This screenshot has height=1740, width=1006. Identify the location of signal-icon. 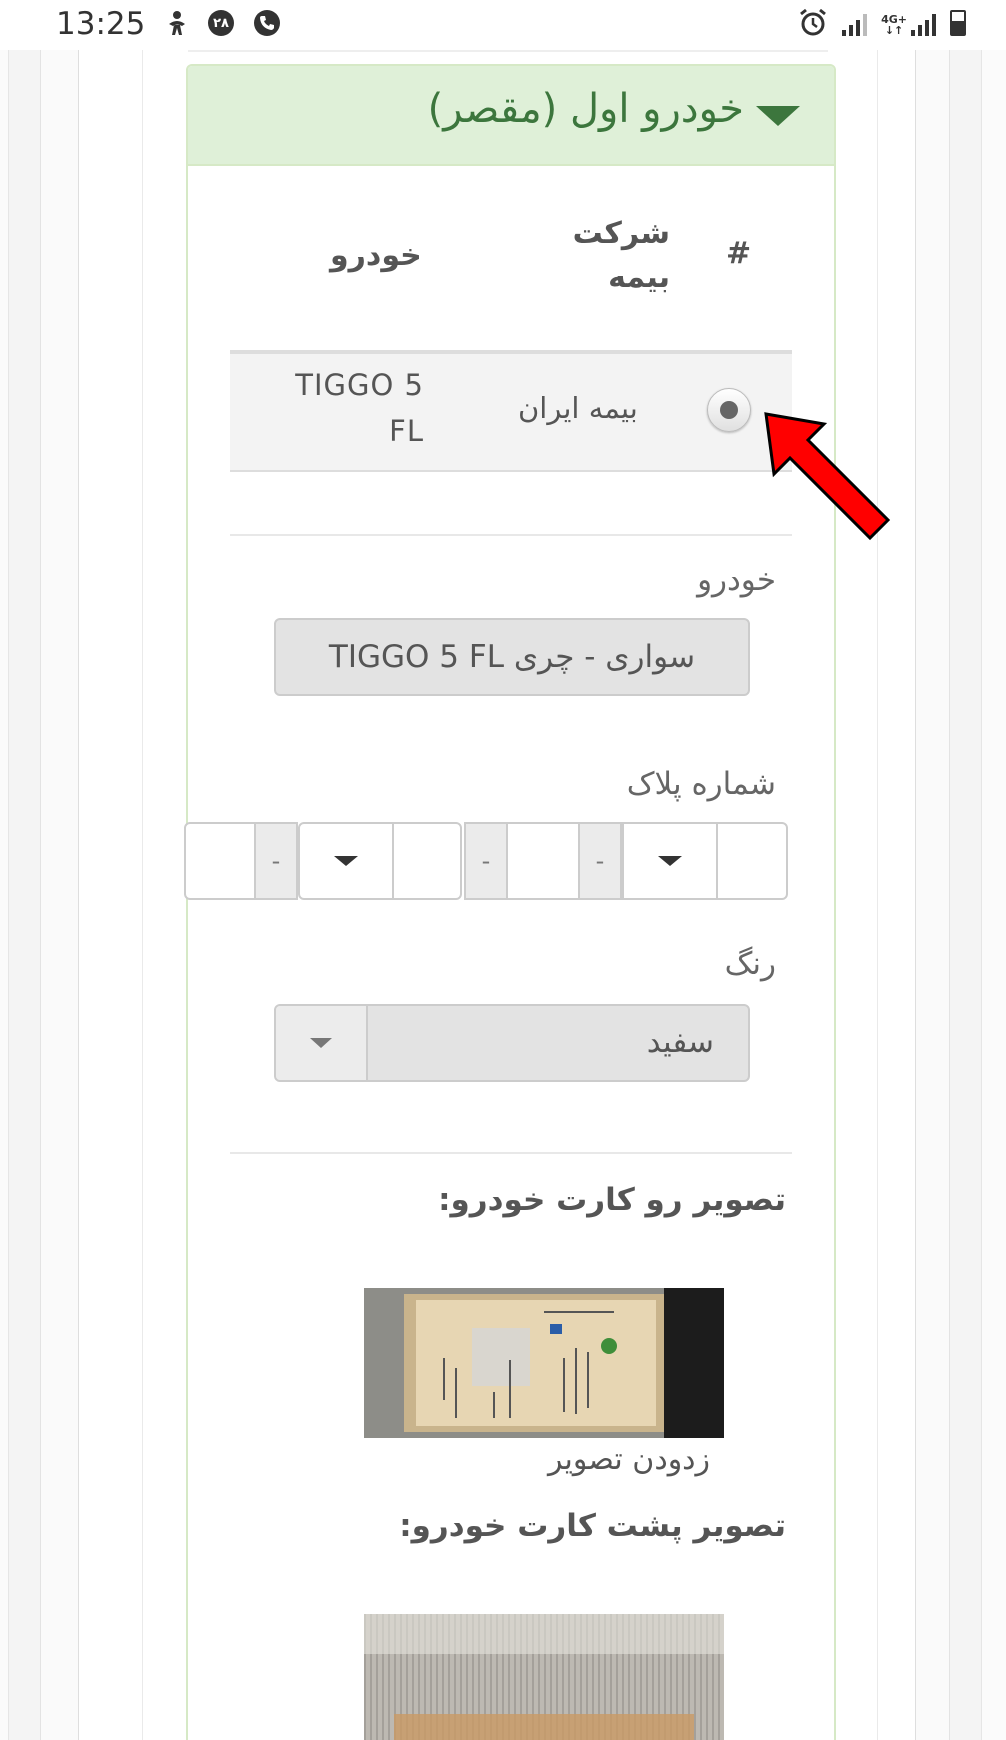
(855, 24).